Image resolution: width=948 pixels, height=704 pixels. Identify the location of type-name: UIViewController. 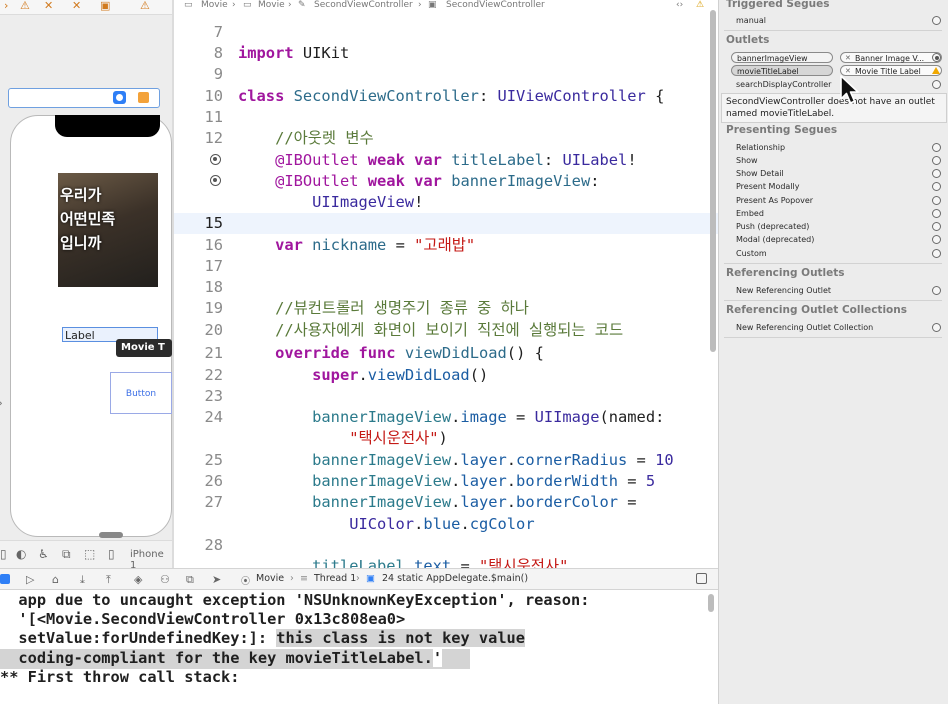
(571, 96).